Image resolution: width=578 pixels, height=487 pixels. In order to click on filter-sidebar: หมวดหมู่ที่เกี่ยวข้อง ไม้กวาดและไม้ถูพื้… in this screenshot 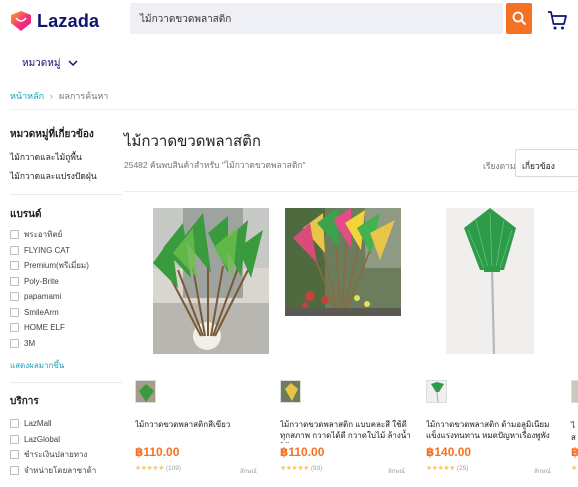, I will do `click(66, 298)`.